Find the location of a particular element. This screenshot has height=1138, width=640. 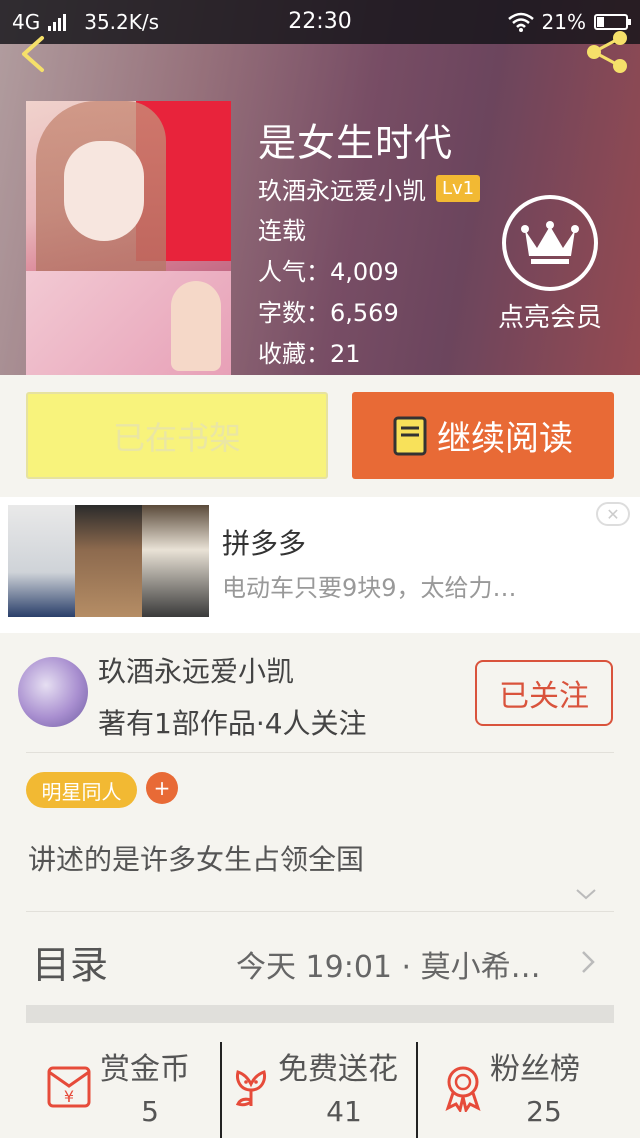

level-badge: Lv1 is located at coordinates (458, 188).